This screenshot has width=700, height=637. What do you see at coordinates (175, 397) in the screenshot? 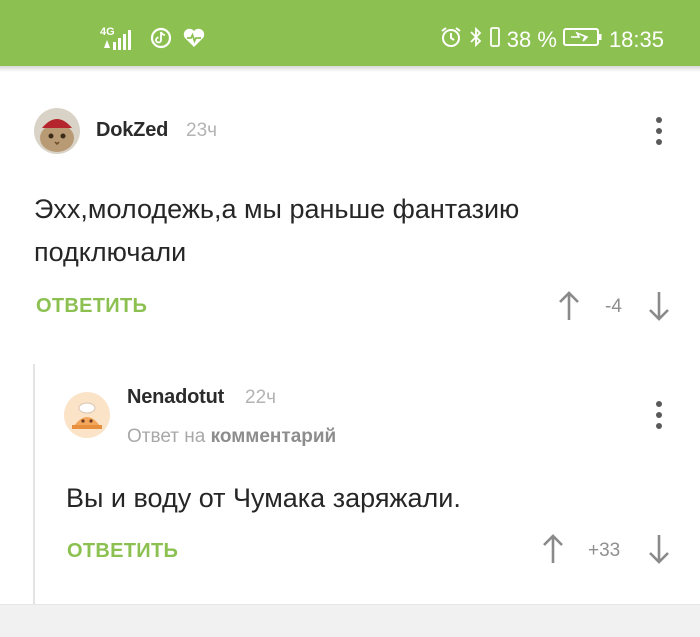
I see `author-name: Nenadotut` at bounding box center [175, 397].